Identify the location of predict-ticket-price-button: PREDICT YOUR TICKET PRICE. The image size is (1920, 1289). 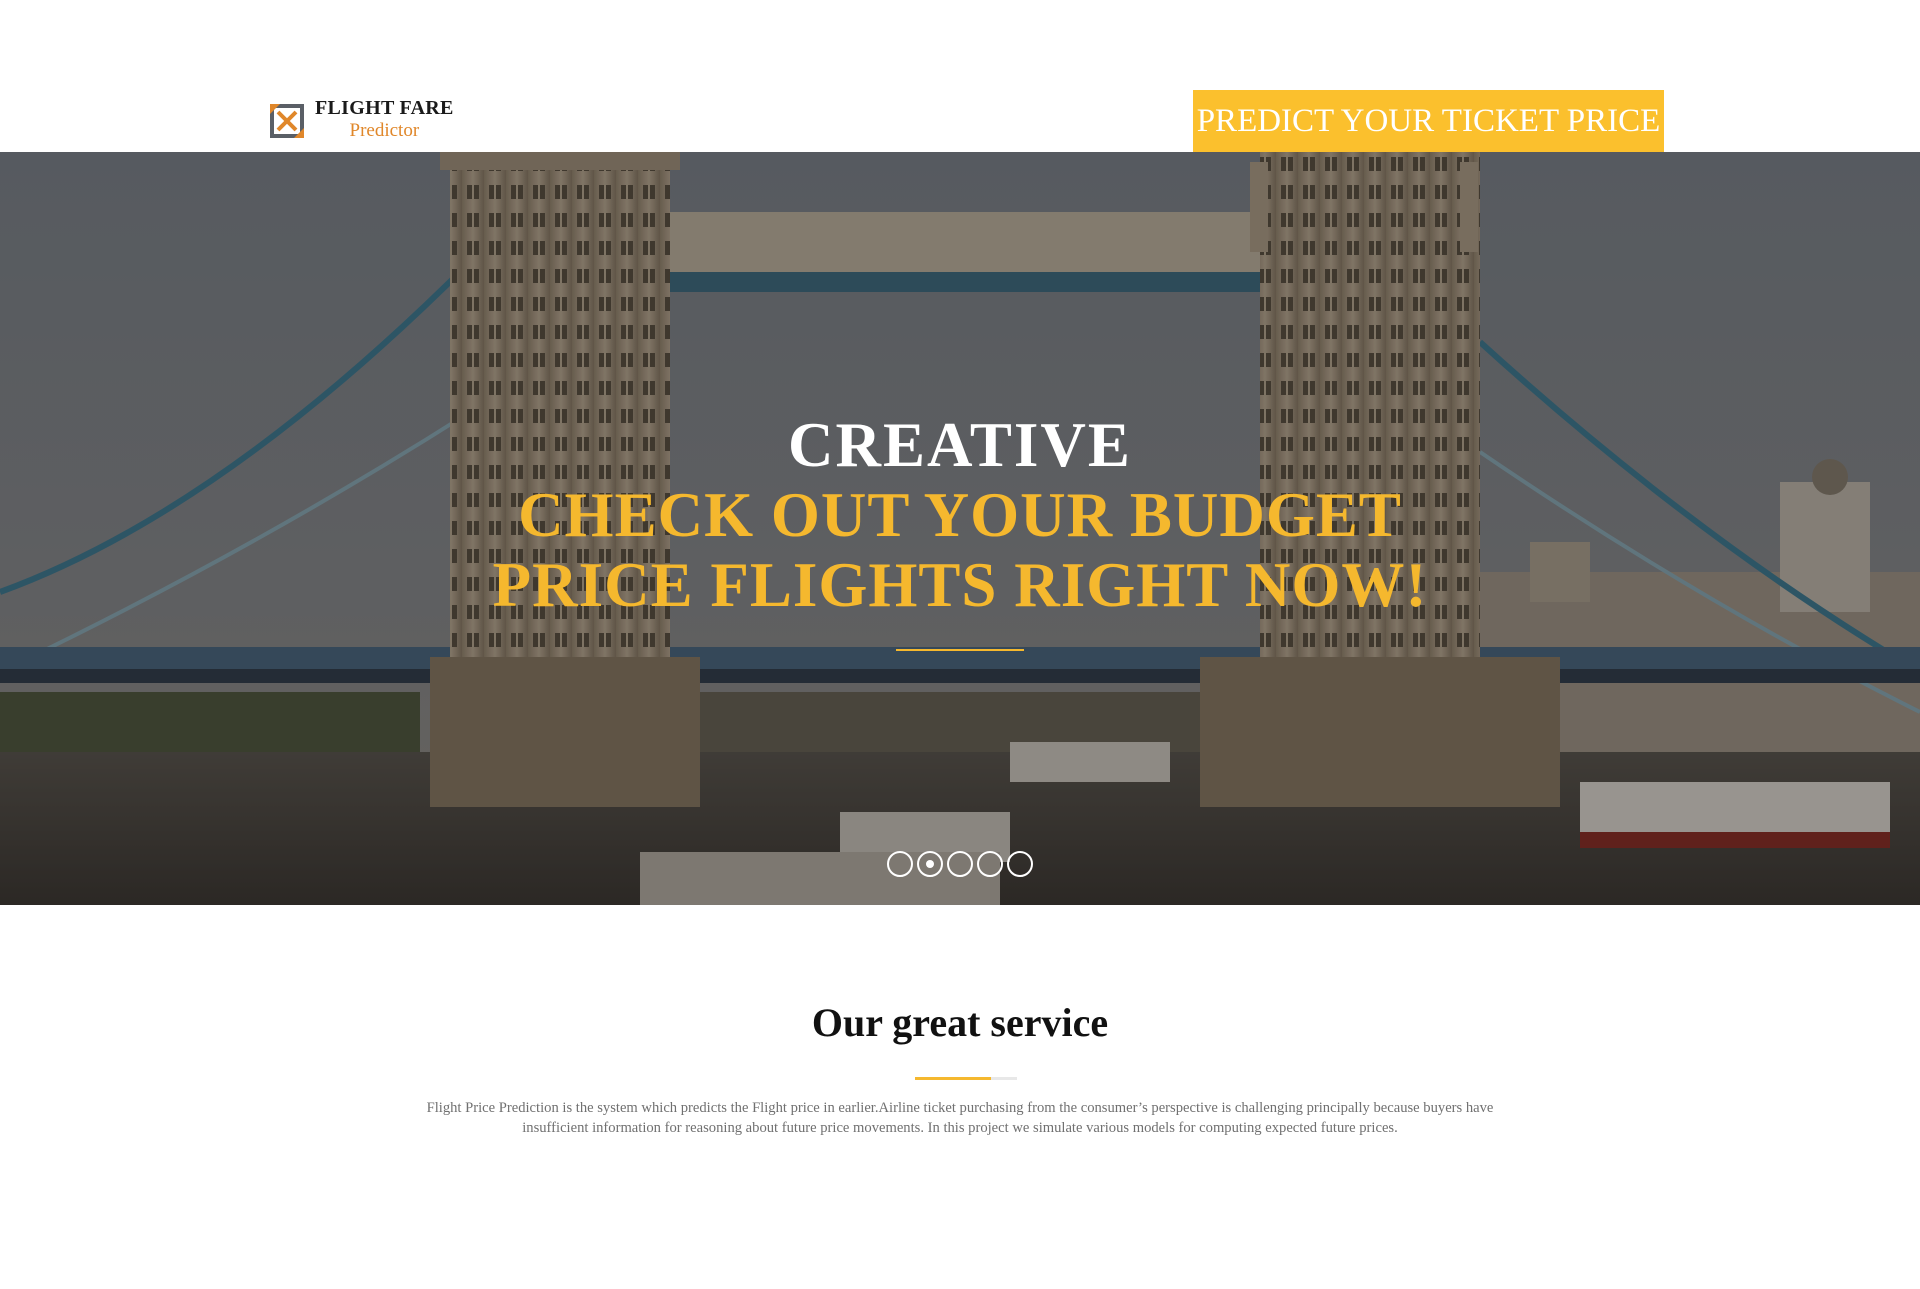
(1428, 121).